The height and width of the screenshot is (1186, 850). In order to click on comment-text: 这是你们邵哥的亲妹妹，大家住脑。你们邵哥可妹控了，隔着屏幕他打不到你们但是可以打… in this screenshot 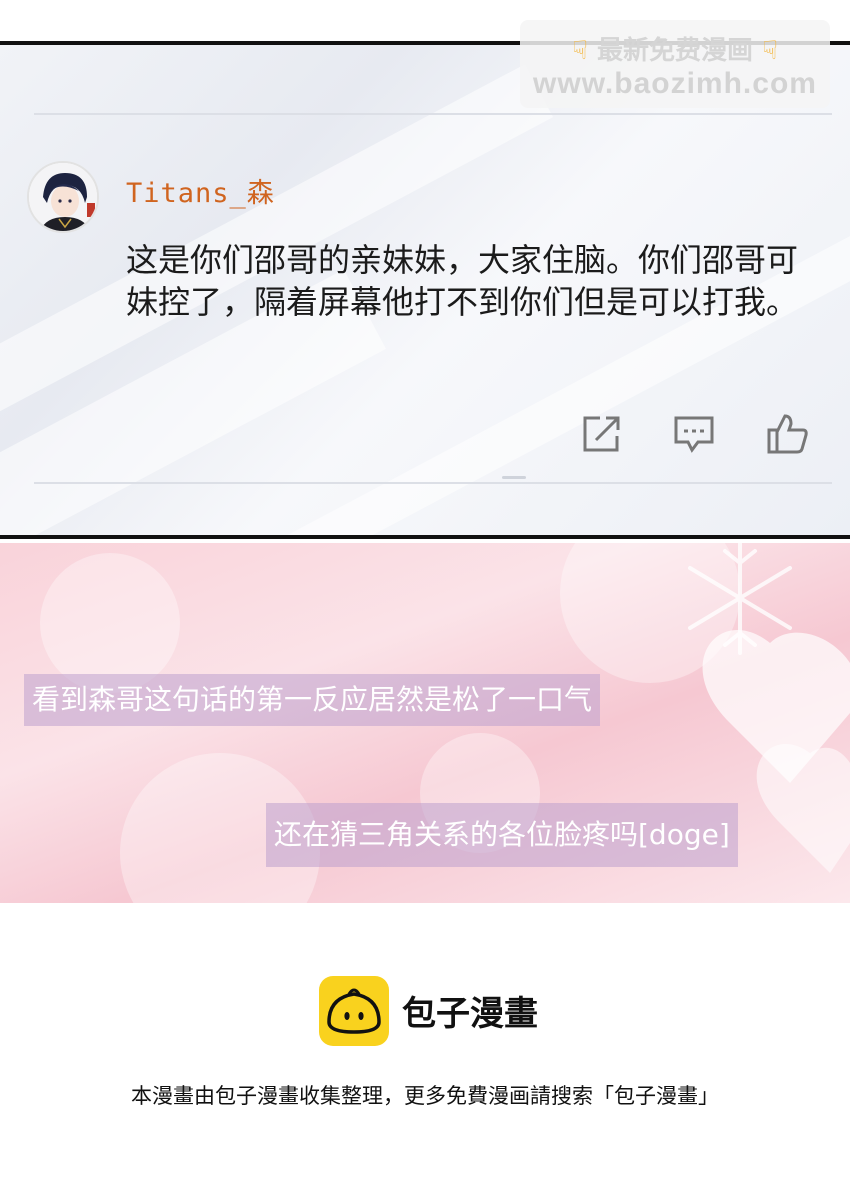, I will do `click(462, 281)`.